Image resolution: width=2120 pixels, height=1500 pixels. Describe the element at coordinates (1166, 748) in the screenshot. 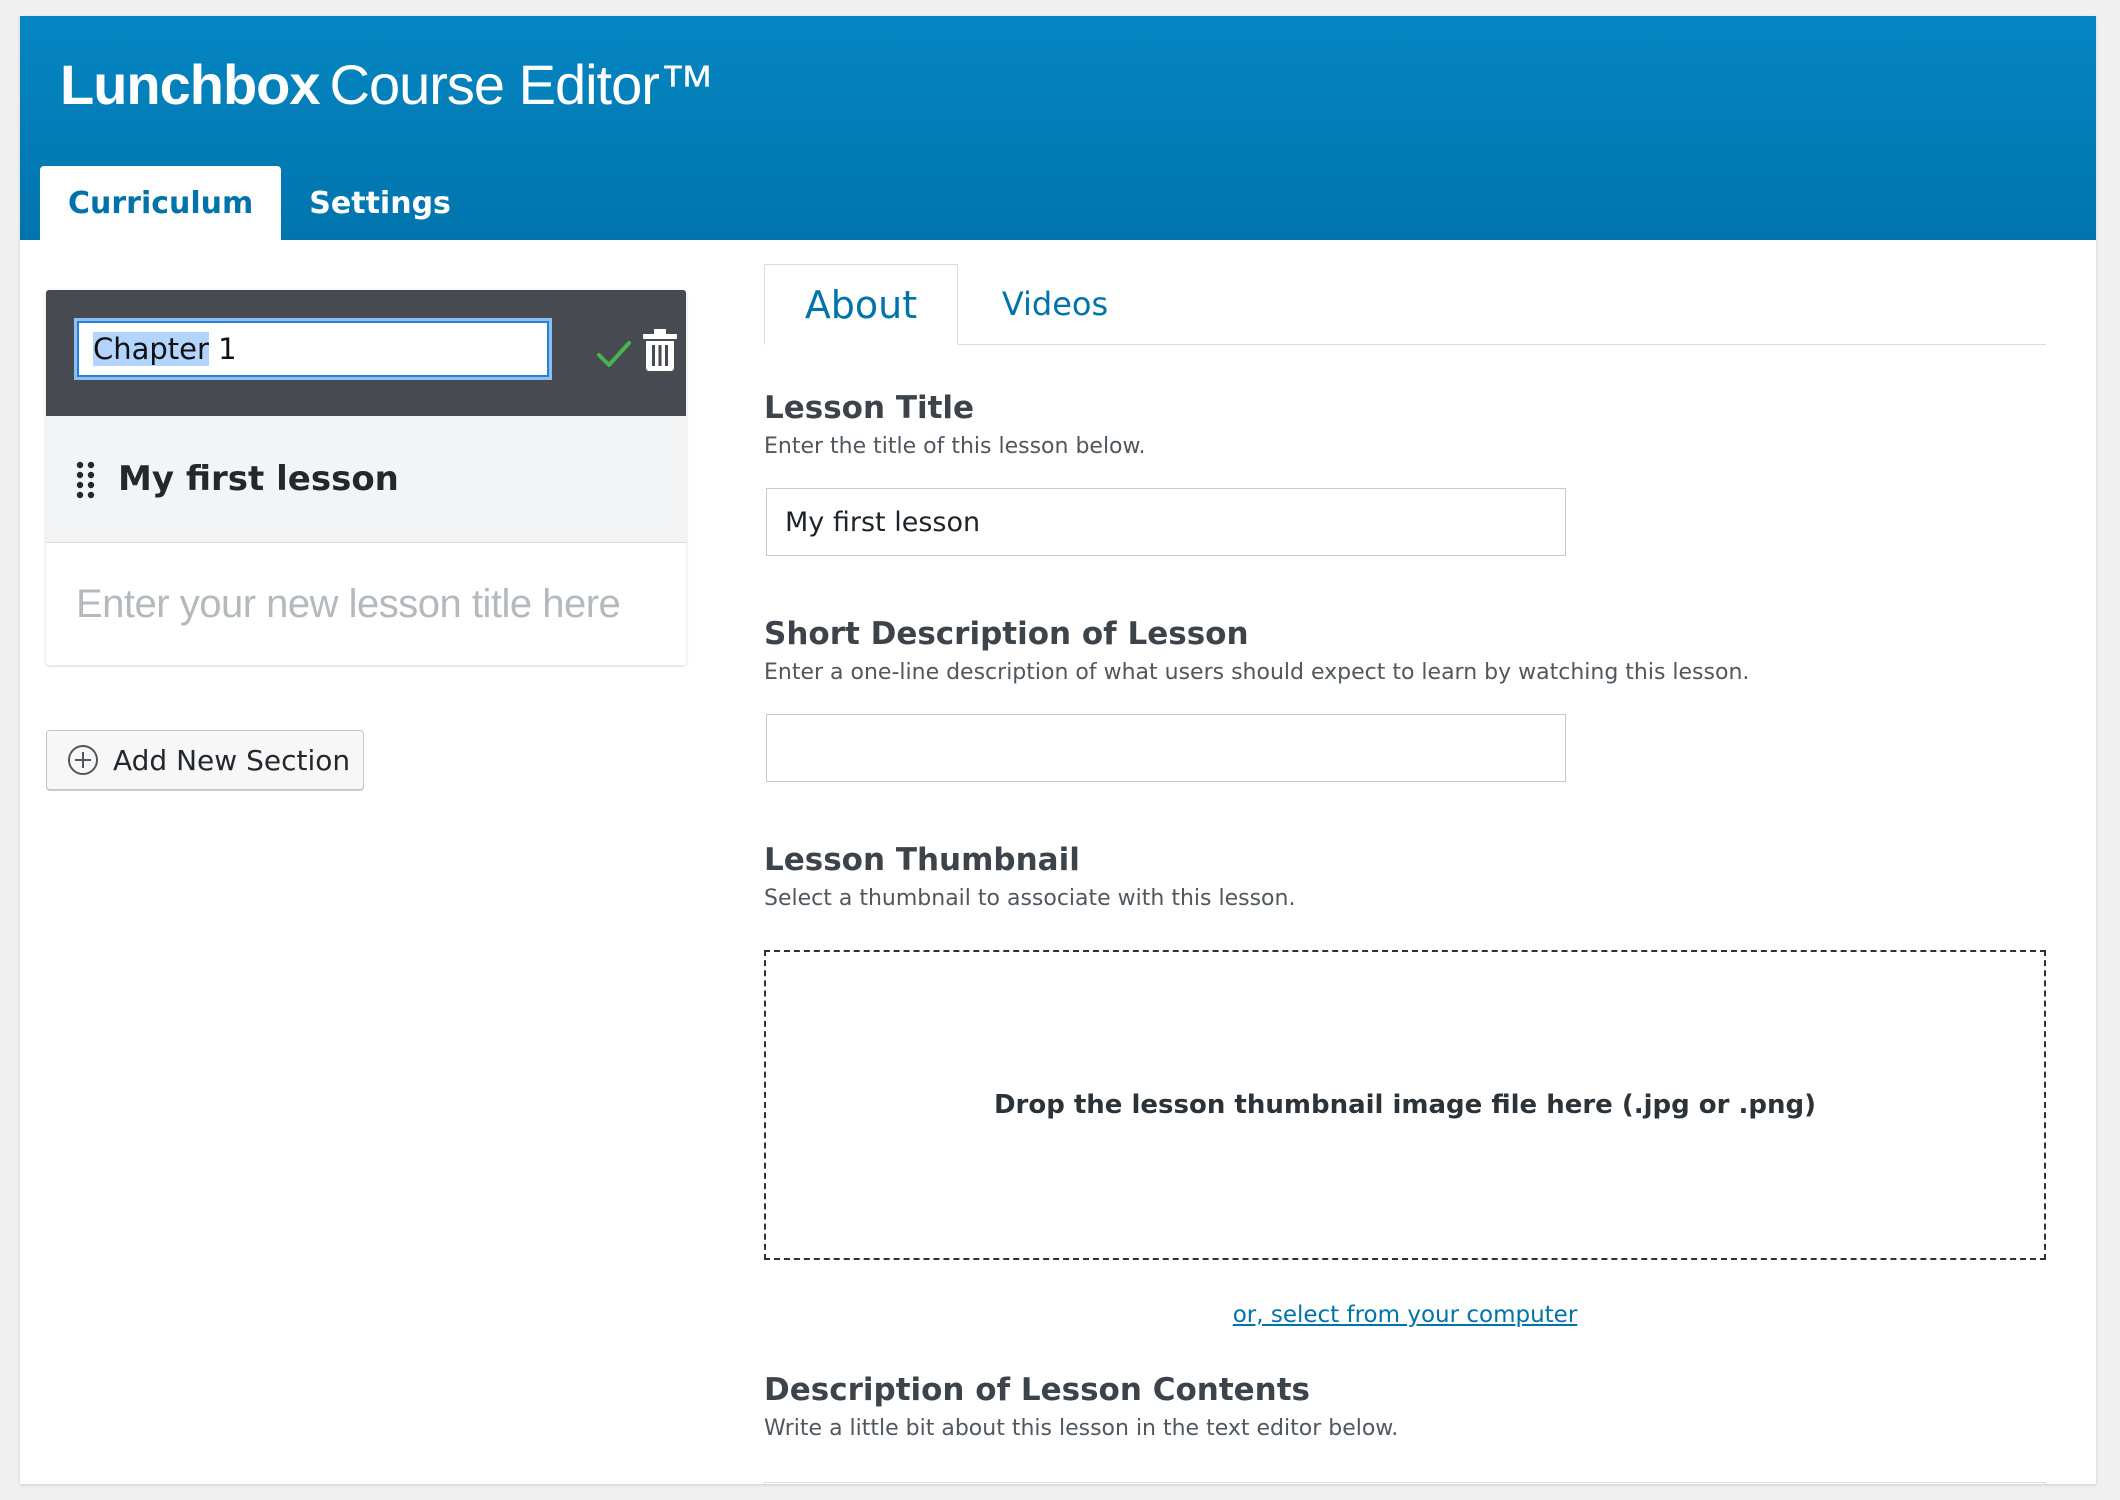

I see `short-description-input` at that location.